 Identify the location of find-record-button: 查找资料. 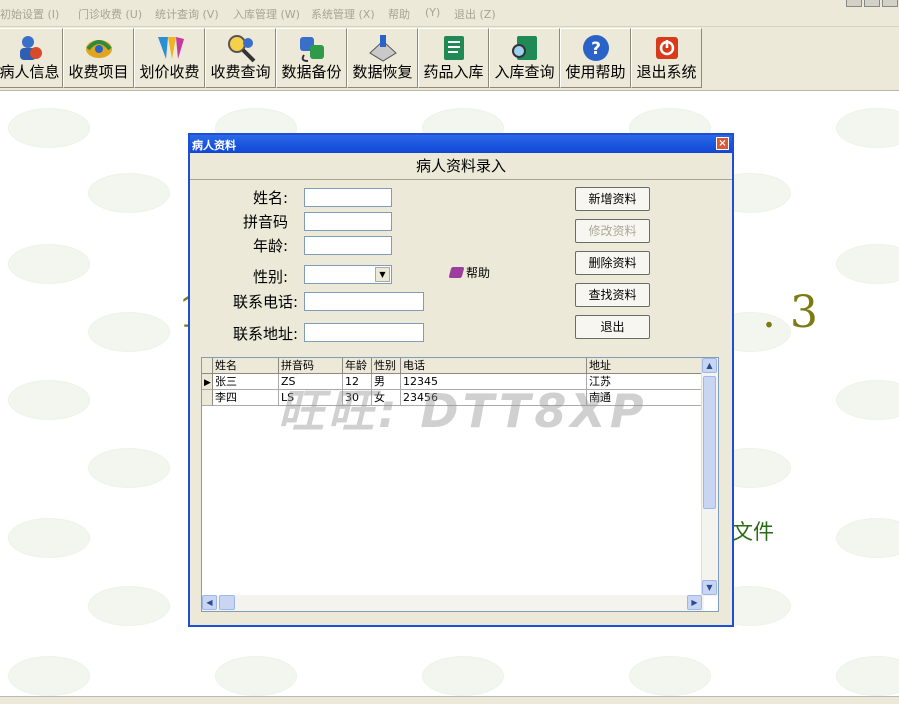
(612, 295).